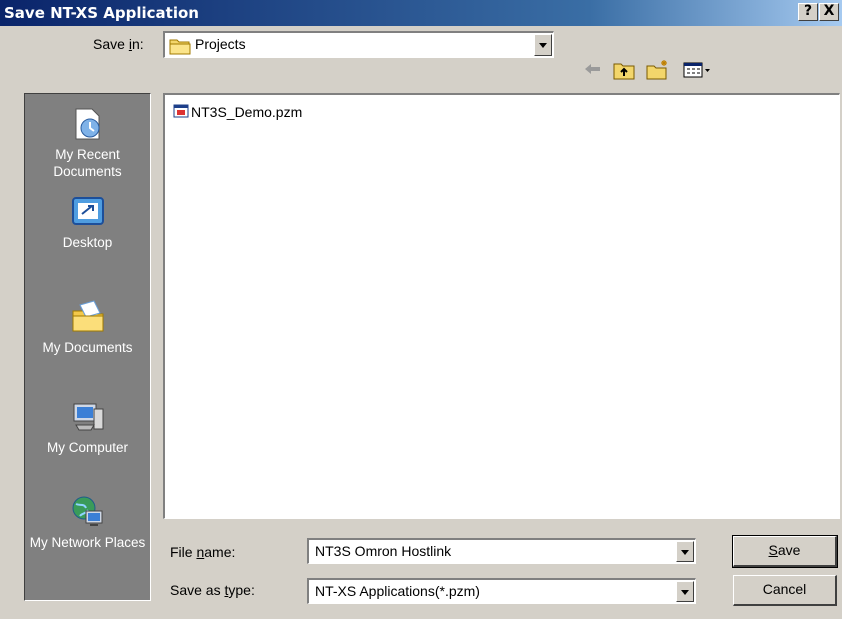  What do you see at coordinates (220, 44) in the screenshot?
I see `save-in-value: Projects` at bounding box center [220, 44].